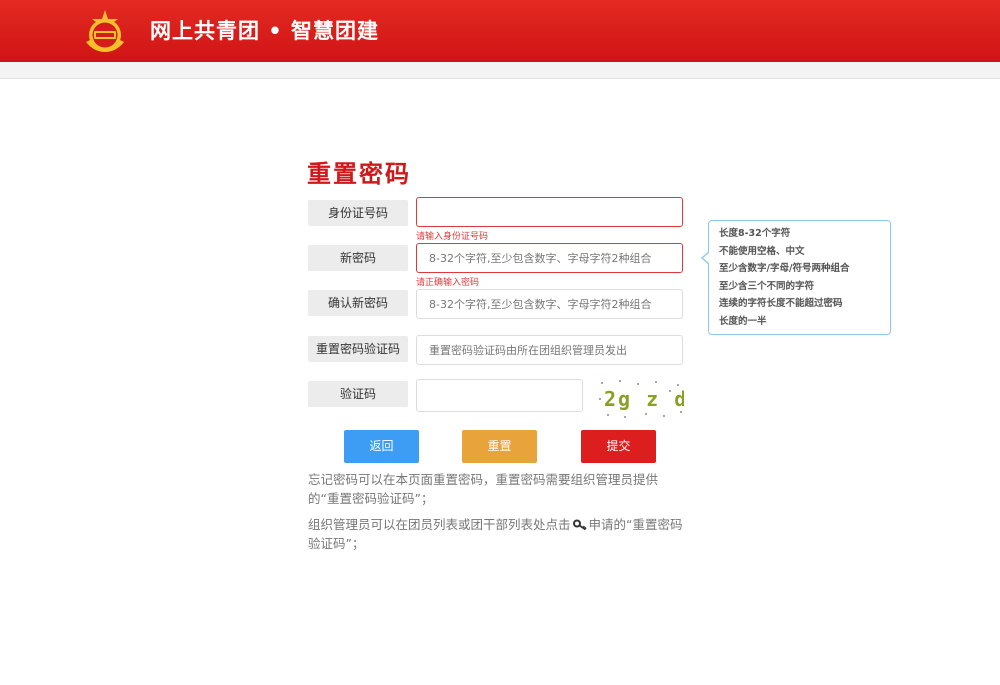  Describe the element at coordinates (500, 31) in the screenshot. I see `top-header: 网上共青团 • 智慧团建` at that location.